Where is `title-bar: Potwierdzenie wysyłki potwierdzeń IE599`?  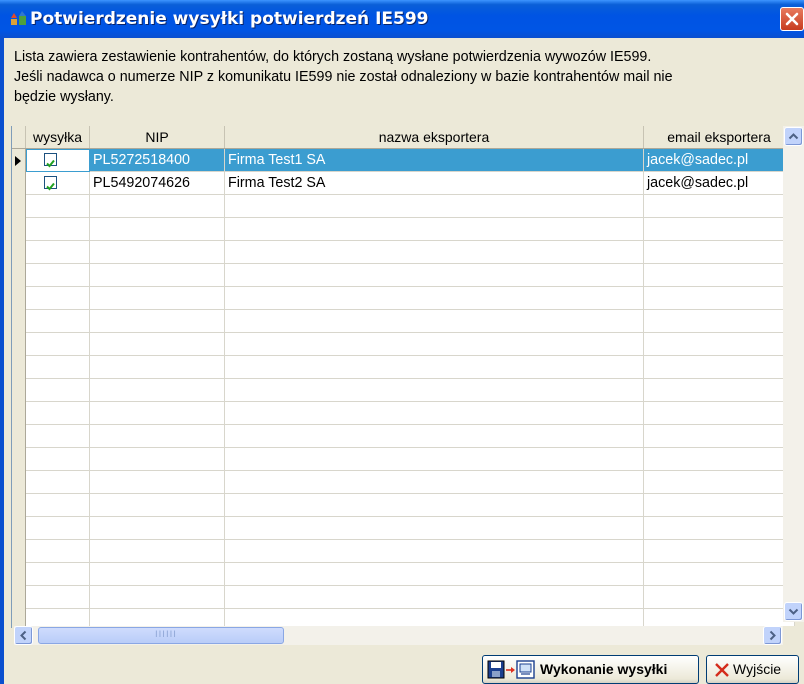 title-bar: Potwierdzenie wysyłki potwierdzeń IE599 is located at coordinates (402, 19).